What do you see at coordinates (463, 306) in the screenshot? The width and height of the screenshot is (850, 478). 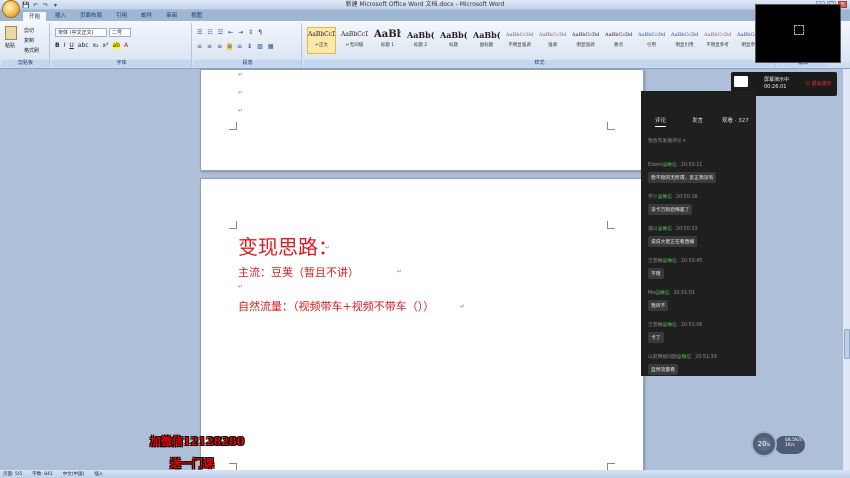 I see `paragraph-mark: ↵` at bounding box center [463, 306].